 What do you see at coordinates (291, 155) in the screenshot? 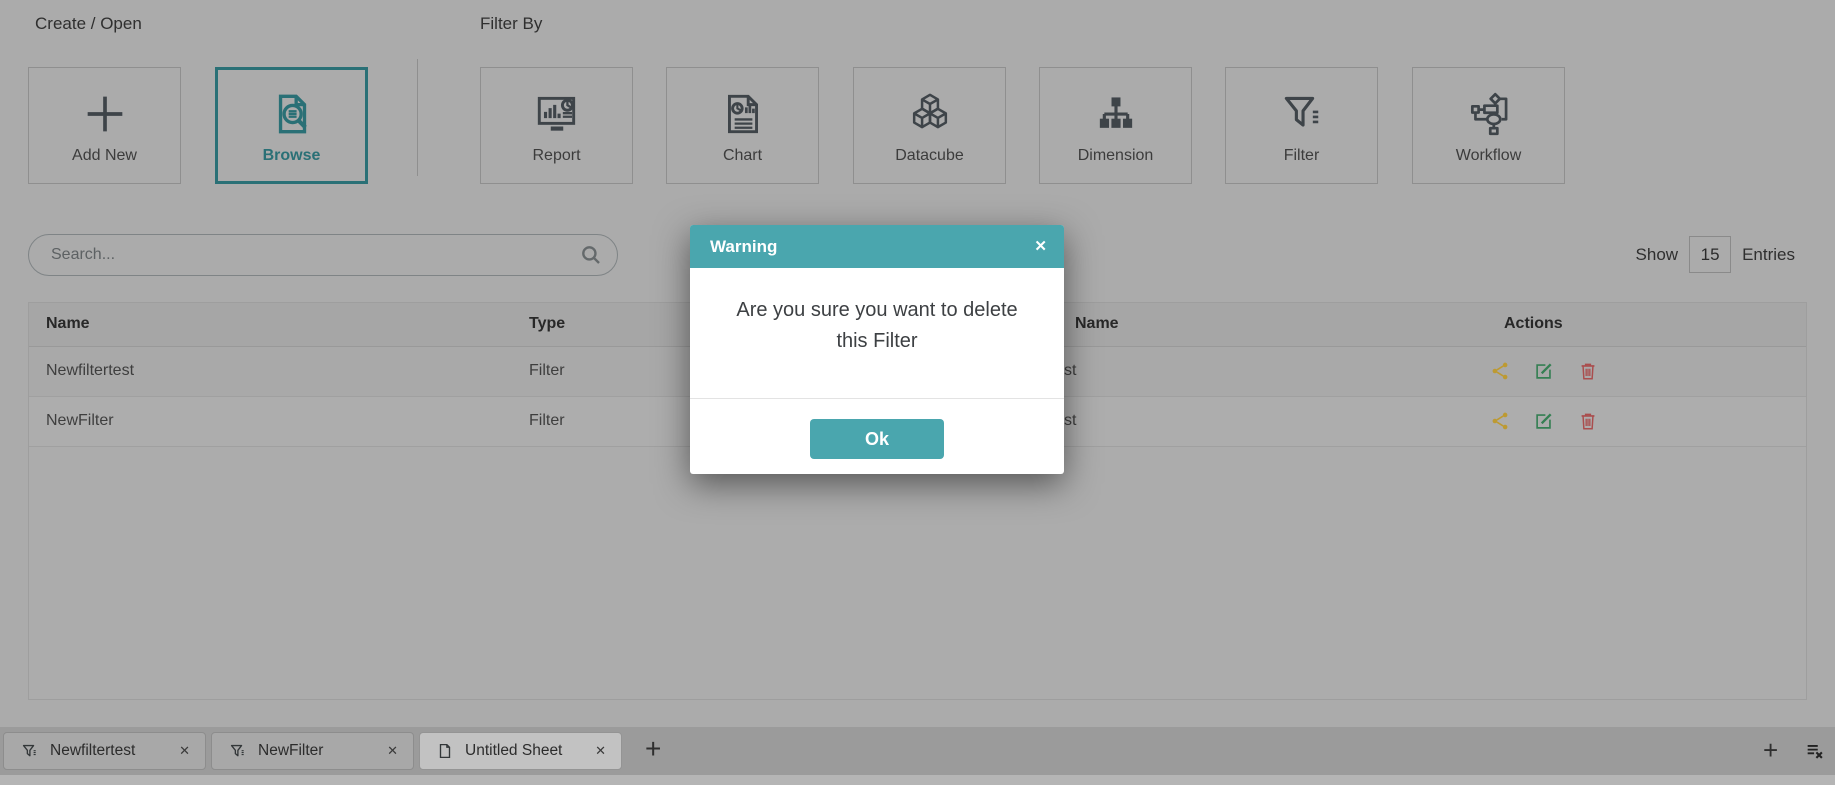
I see `browse-label: Browse` at bounding box center [291, 155].